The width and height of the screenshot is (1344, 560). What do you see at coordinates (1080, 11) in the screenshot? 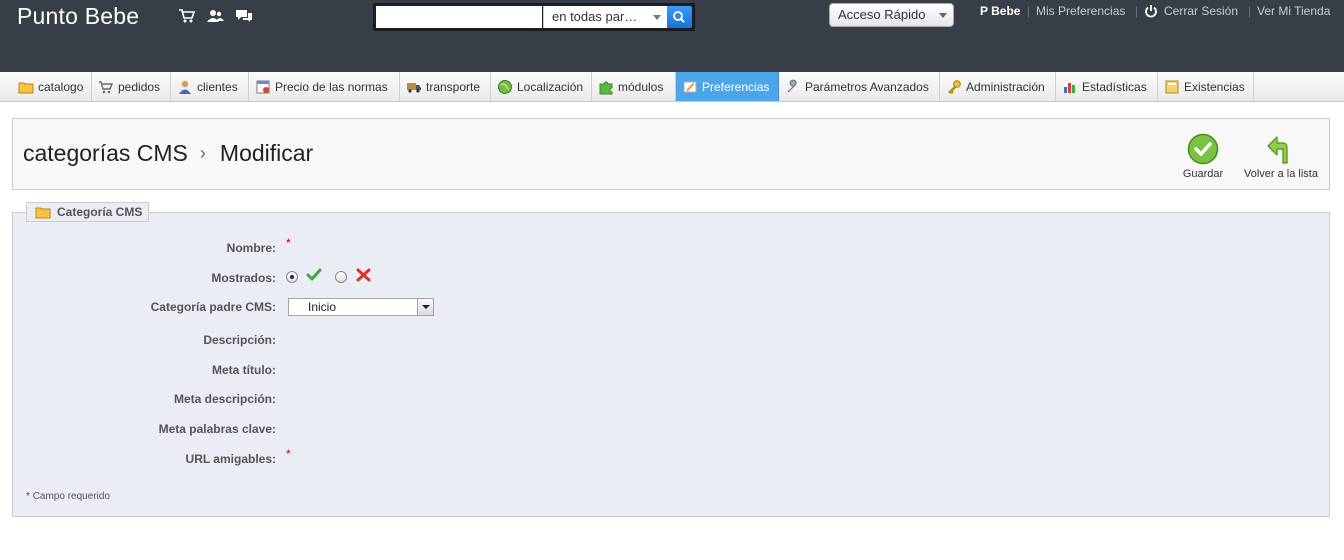
I see `my-preferences-link: Mis Preferencias` at bounding box center [1080, 11].